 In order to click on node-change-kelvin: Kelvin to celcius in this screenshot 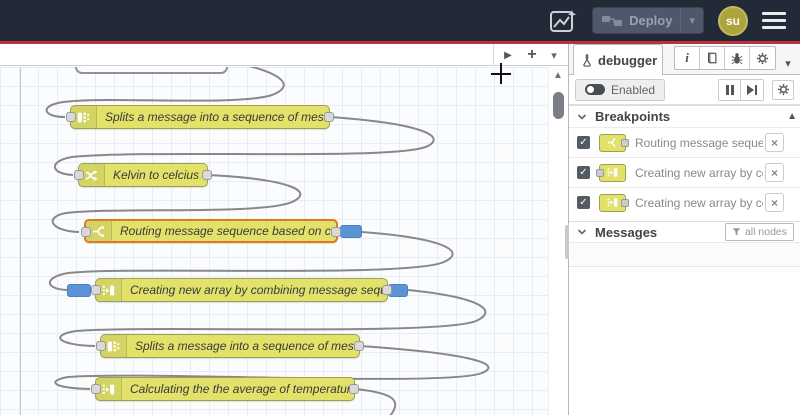, I will do `click(143, 175)`.